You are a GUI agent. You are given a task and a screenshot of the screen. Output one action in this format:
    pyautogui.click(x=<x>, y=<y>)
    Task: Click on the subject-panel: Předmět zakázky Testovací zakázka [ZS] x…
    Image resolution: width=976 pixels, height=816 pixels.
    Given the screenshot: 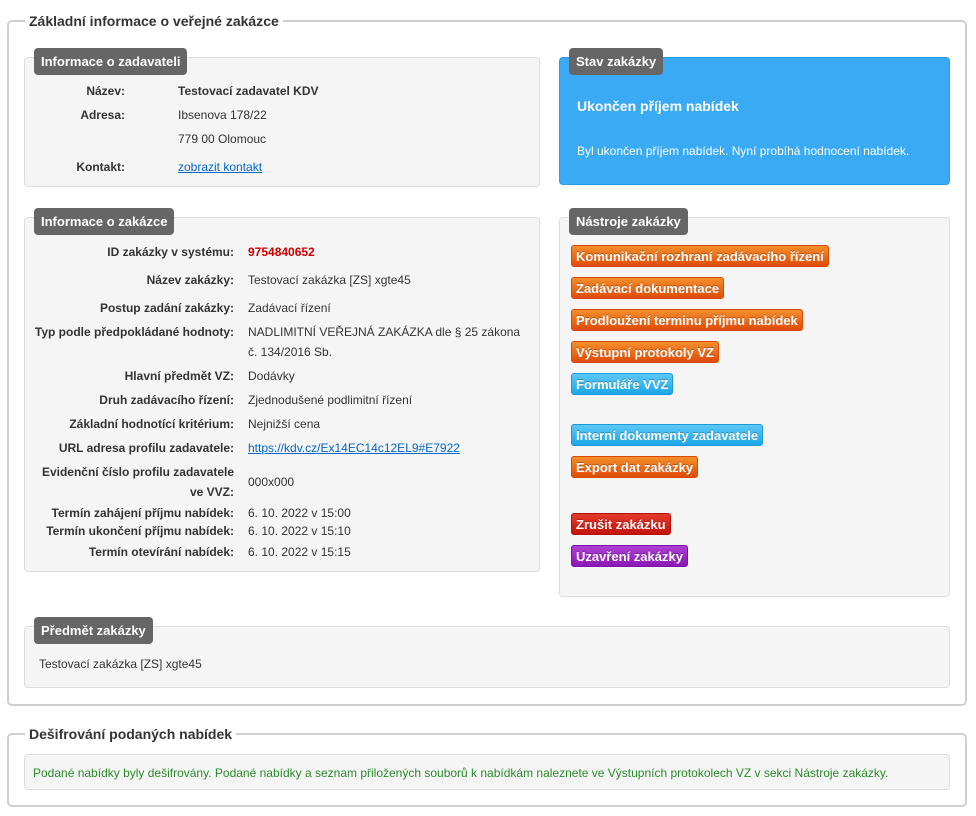 What is the action you would take?
    pyautogui.click(x=487, y=652)
    